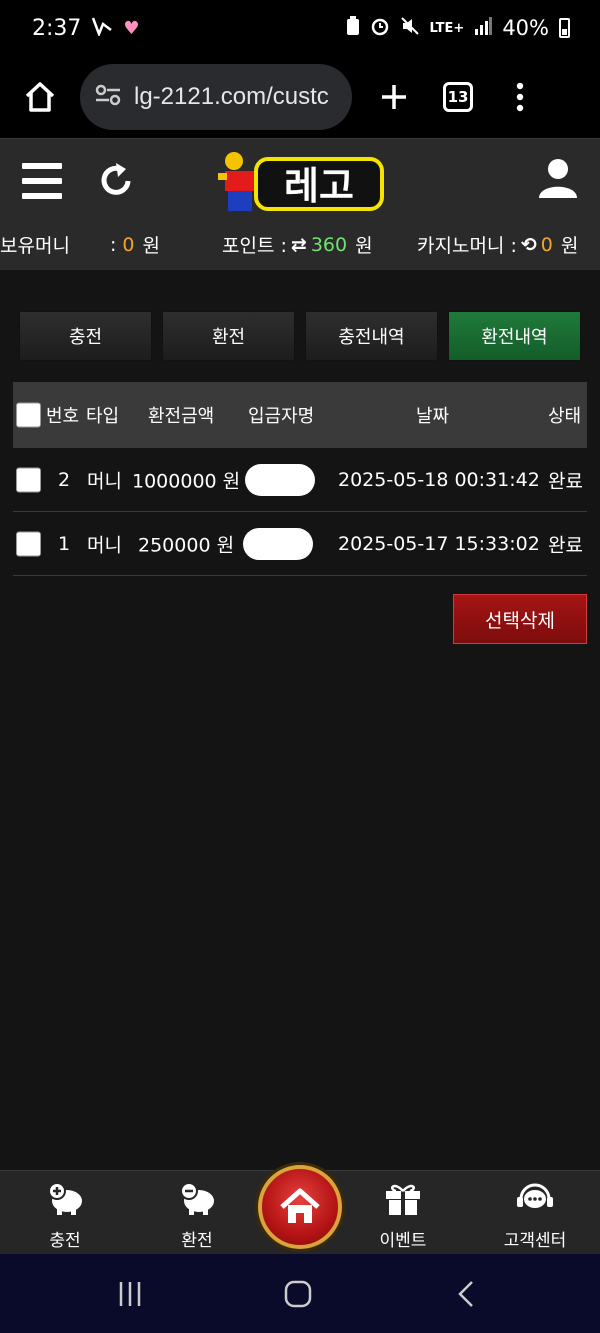  Describe the element at coordinates (85, 336) in the screenshot. I see `tab-charge: 충전` at that location.